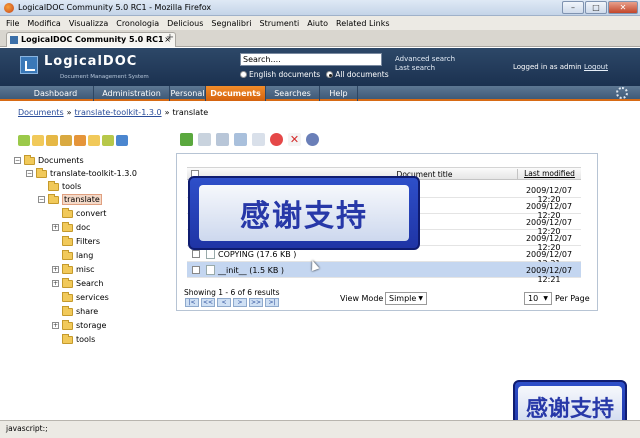 Image resolution: width=640 pixels, height=438 pixels. I want to click on last-search-link: Last search, so click(415, 68).